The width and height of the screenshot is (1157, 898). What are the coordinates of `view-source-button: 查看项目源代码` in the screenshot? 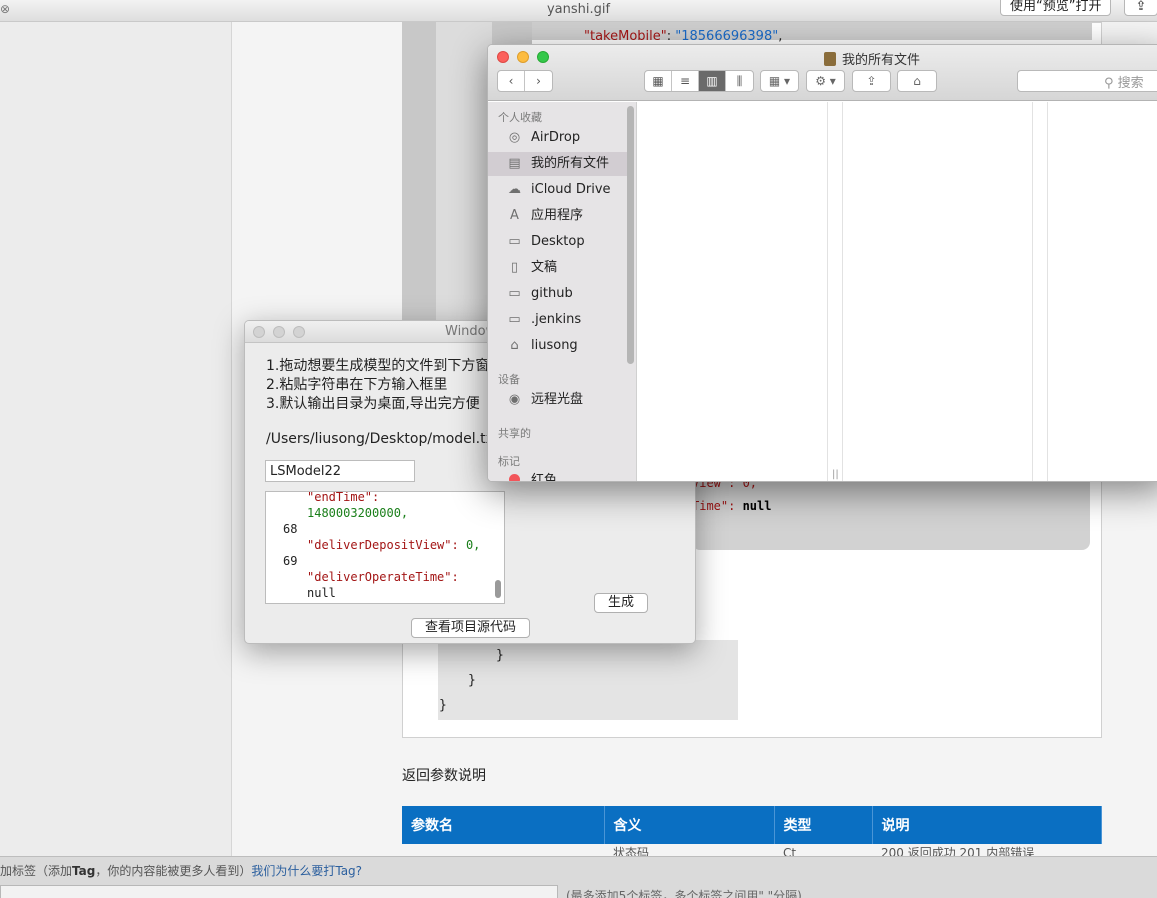 It's located at (470, 628).